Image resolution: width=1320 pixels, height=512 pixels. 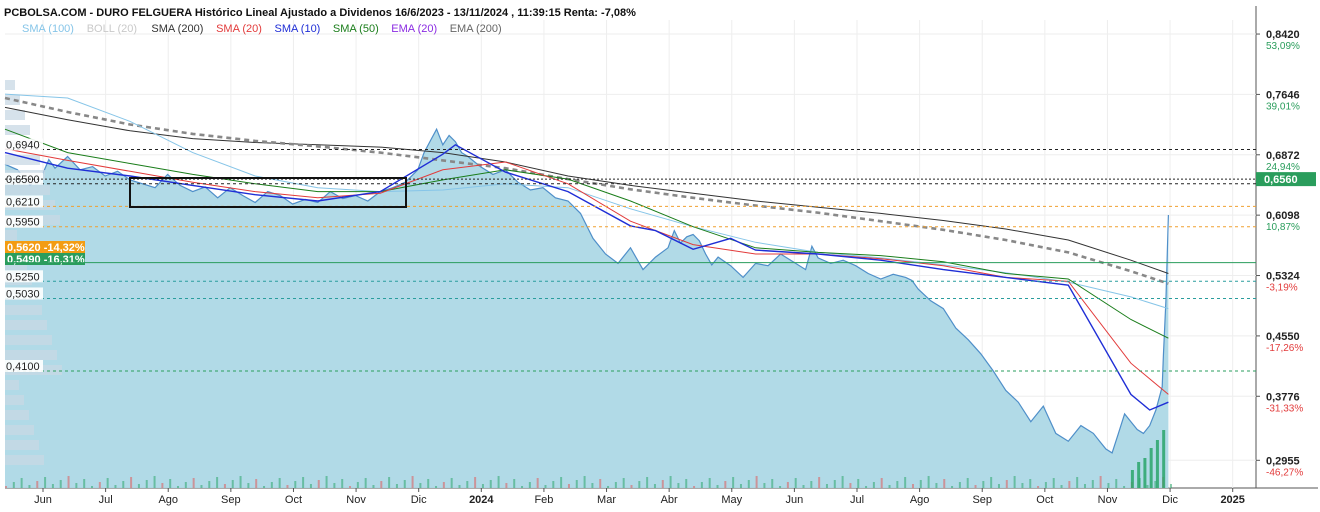 I want to click on legend-entry: EMA (200), so click(x=476, y=29).